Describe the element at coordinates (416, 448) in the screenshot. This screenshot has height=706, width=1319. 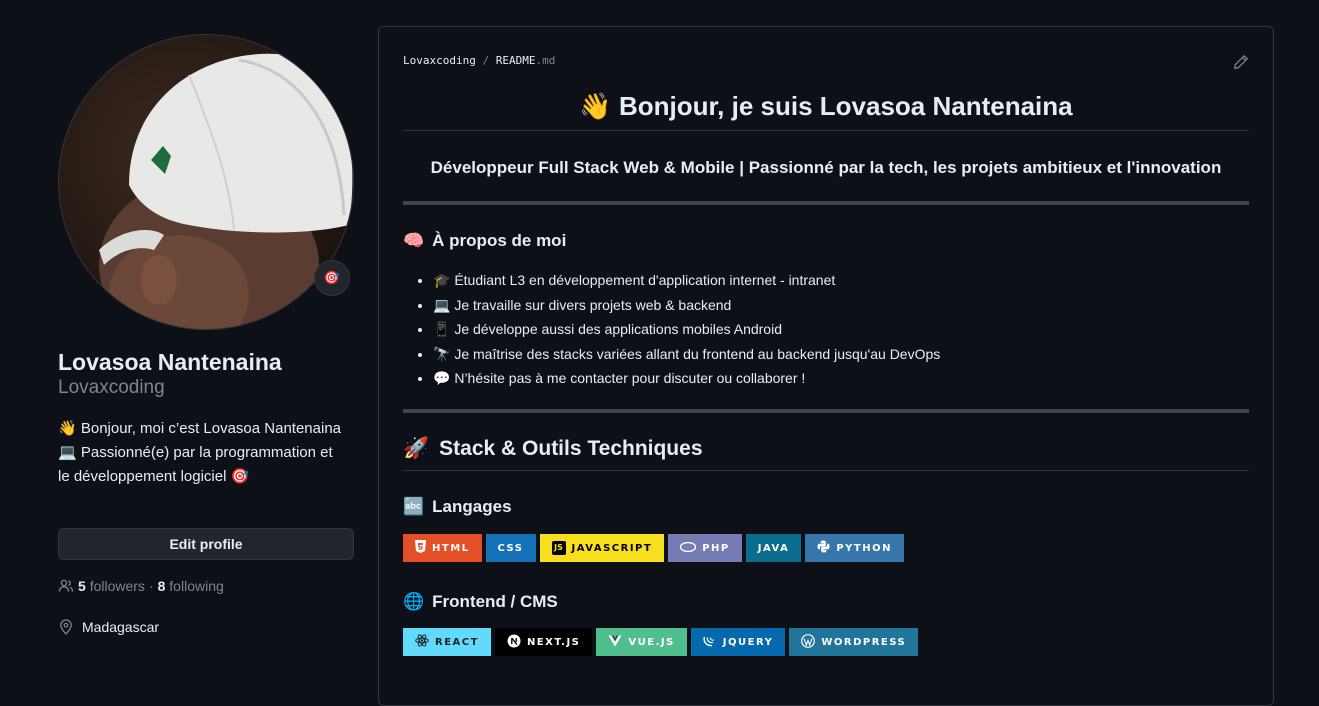
I see `rocket-icon: 🚀` at that location.